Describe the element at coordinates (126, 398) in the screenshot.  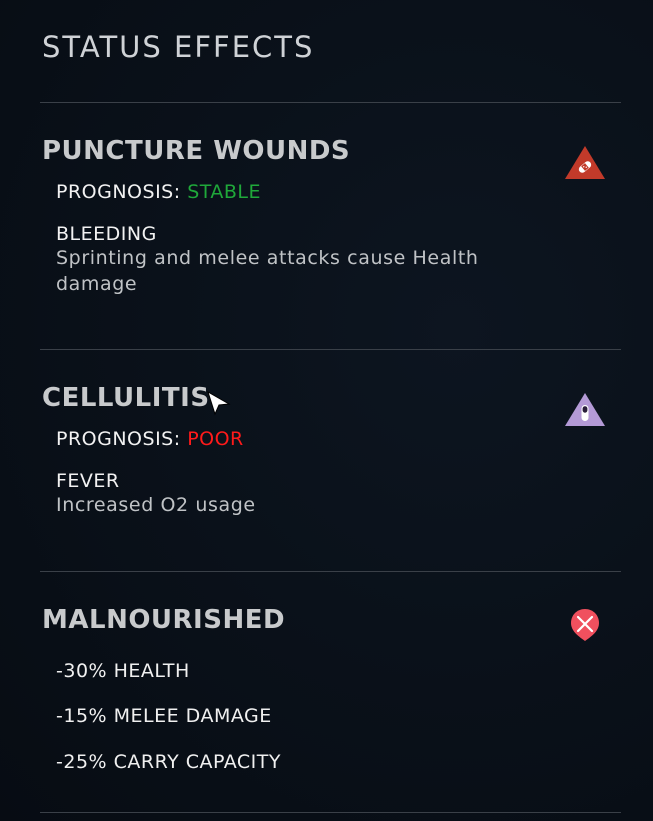
I see `effect-name: CELLULITIS` at that location.